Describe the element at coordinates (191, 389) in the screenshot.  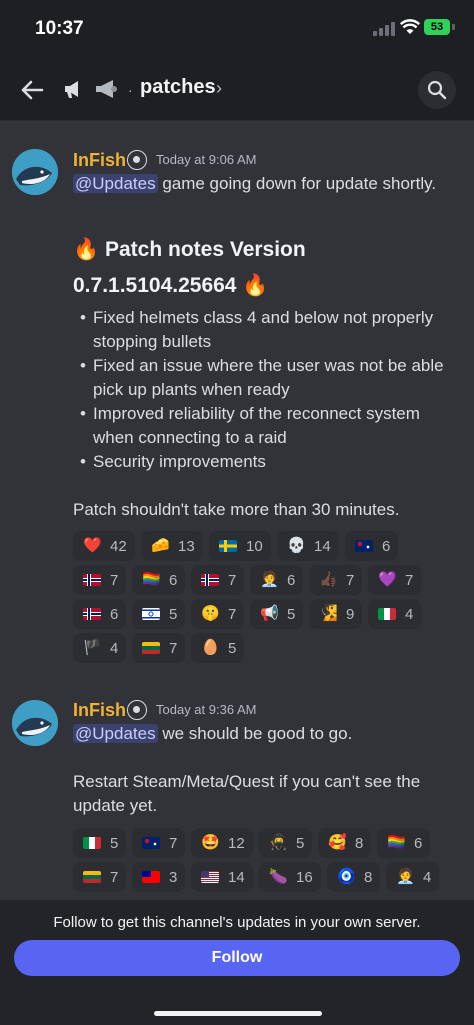
I see `bullet-text: pick up plants when ready` at that location.